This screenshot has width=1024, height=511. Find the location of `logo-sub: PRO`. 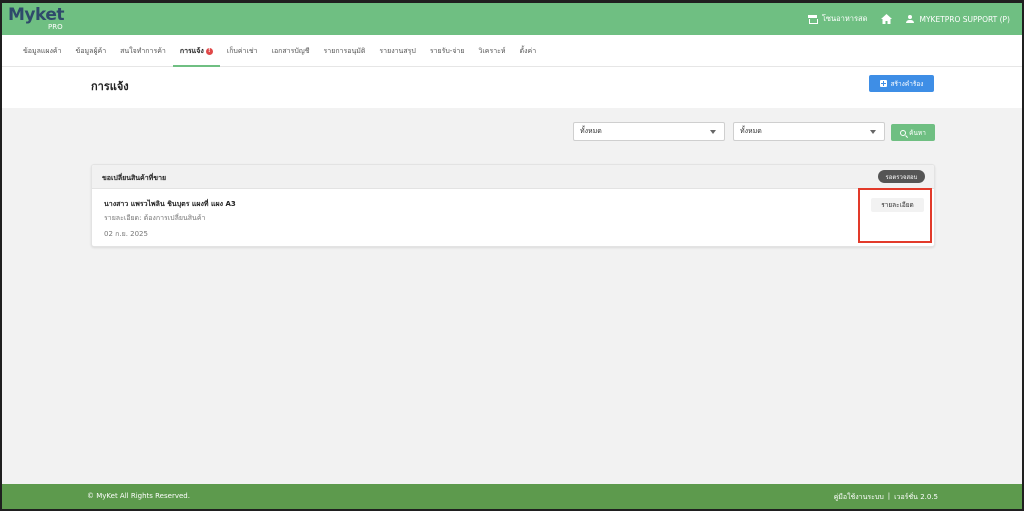

logo-sub: PRO is located at coordinates (55, 27).